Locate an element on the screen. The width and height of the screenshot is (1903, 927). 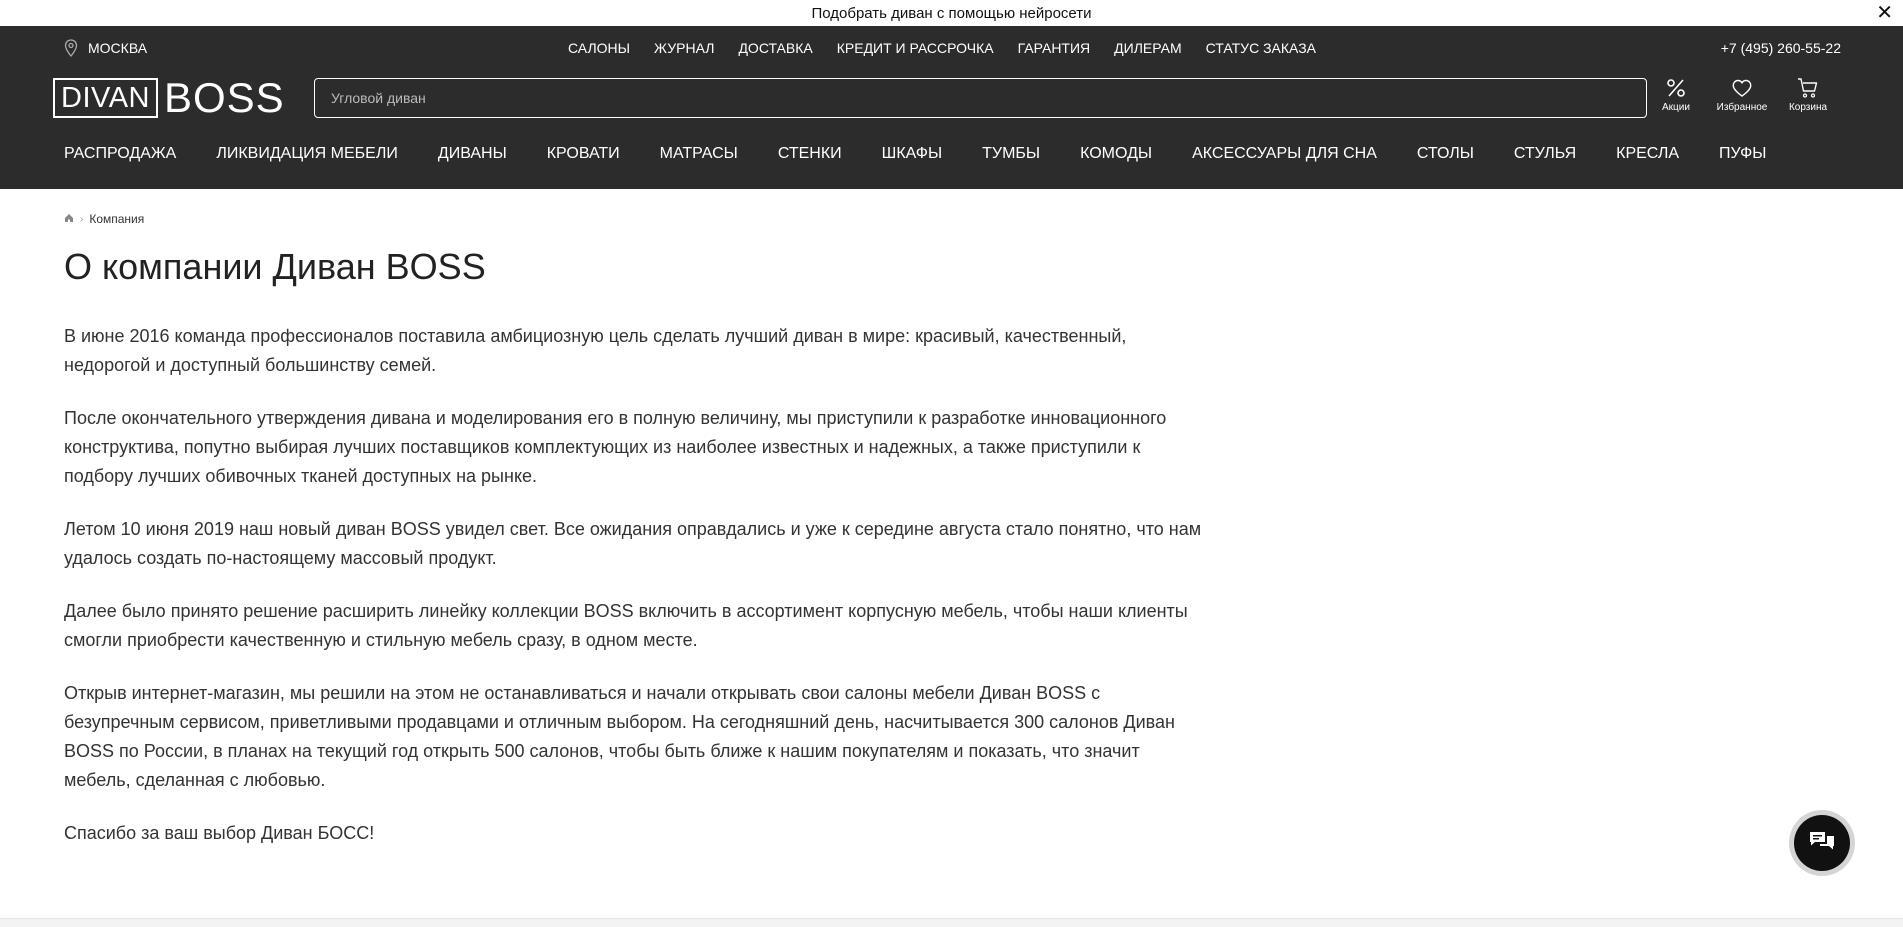
chat-icon is located at coordinates (1822, 841).